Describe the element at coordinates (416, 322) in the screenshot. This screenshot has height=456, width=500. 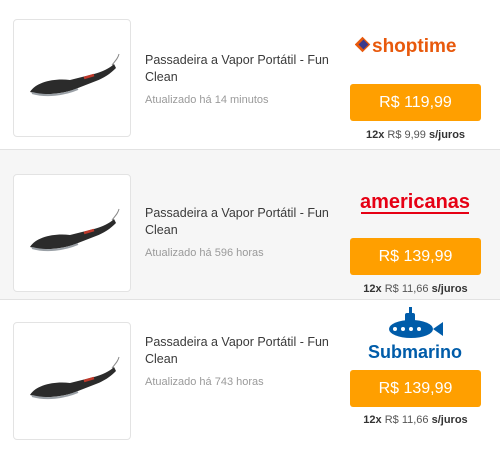
I see `submarine-icon` at that location.